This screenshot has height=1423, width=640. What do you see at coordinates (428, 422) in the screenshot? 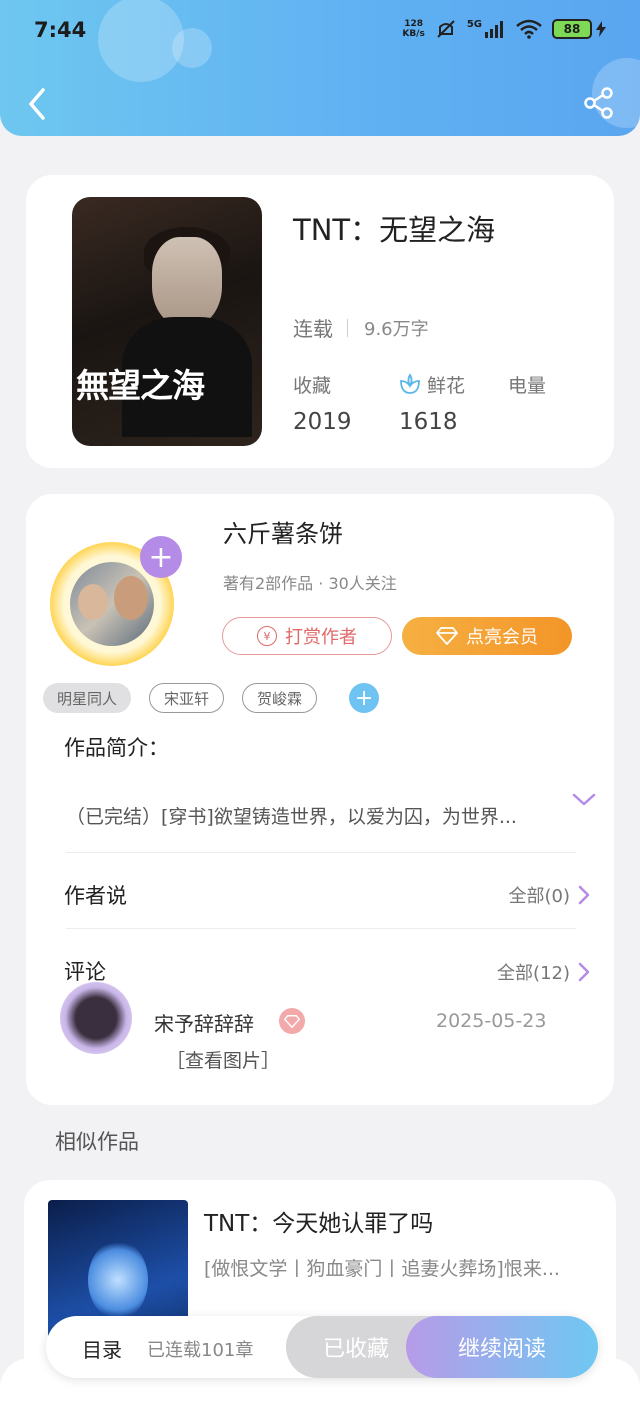
I see `stat-value: 1618` at bounding box center [428, 422].